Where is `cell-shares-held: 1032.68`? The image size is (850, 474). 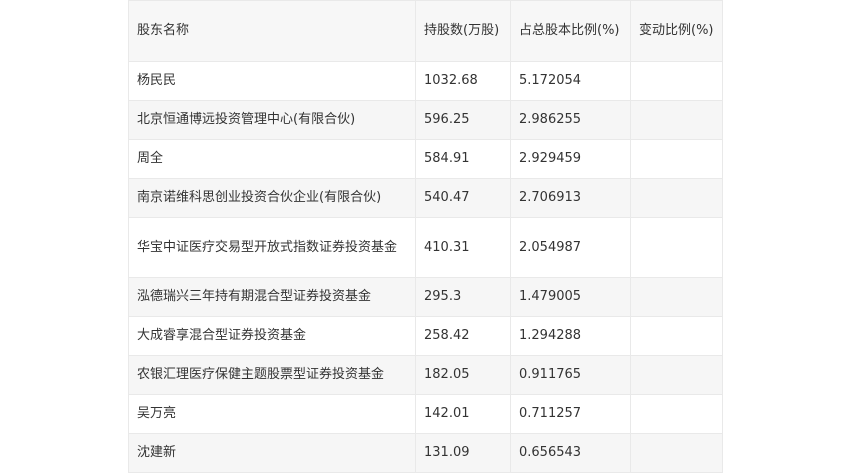
cell-shares-held: 1032.68 is located at coordinates (463, 81).